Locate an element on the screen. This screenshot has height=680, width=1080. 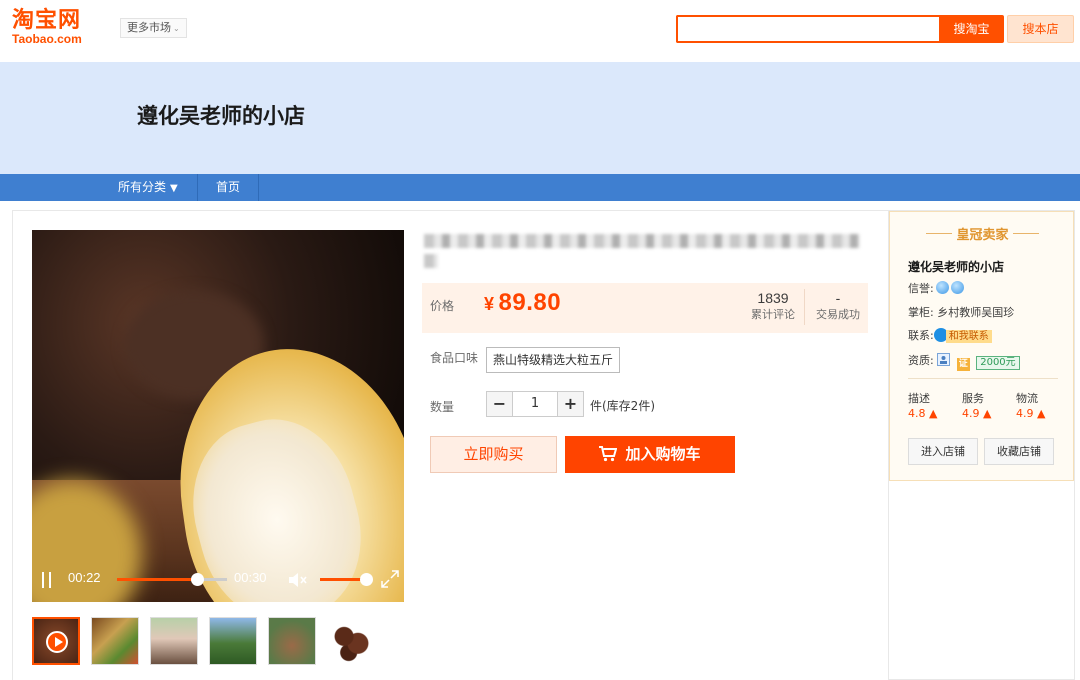
quantity-stepper: − 1 + is located at coordinates (535, 404).